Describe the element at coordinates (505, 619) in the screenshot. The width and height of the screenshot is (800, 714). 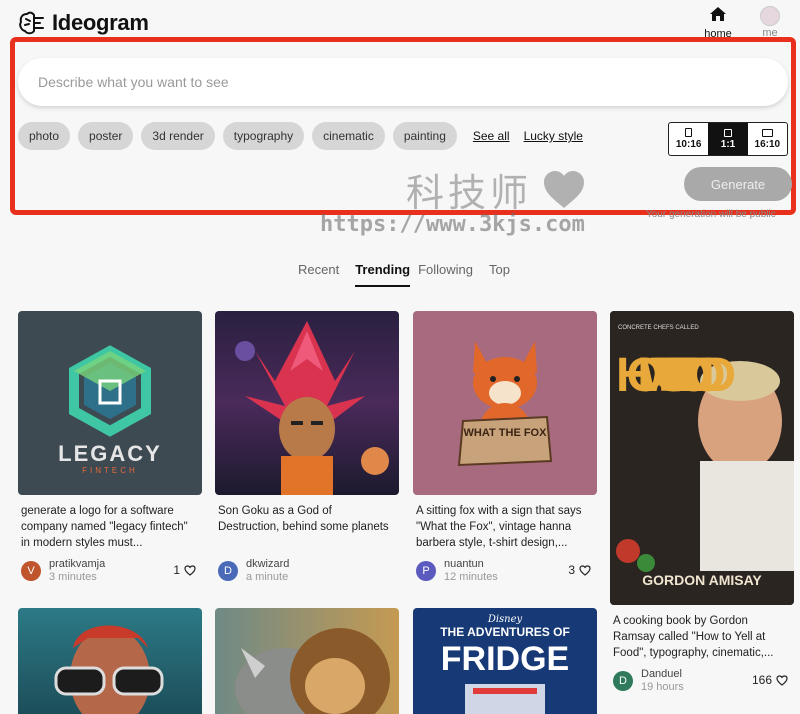
I see `thumb-brand: Disney` at that location.